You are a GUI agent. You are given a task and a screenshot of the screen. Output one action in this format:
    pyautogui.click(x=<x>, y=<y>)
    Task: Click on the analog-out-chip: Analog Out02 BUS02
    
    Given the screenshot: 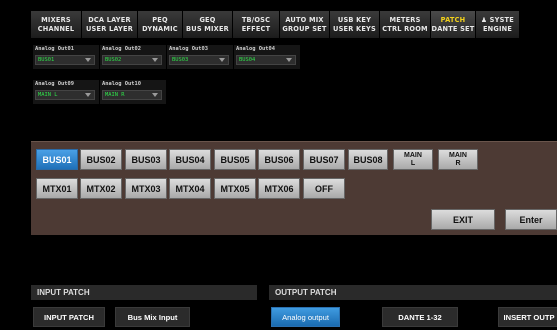 What is the action you would take?
    pyautogui.click(x=133, y=57)
    